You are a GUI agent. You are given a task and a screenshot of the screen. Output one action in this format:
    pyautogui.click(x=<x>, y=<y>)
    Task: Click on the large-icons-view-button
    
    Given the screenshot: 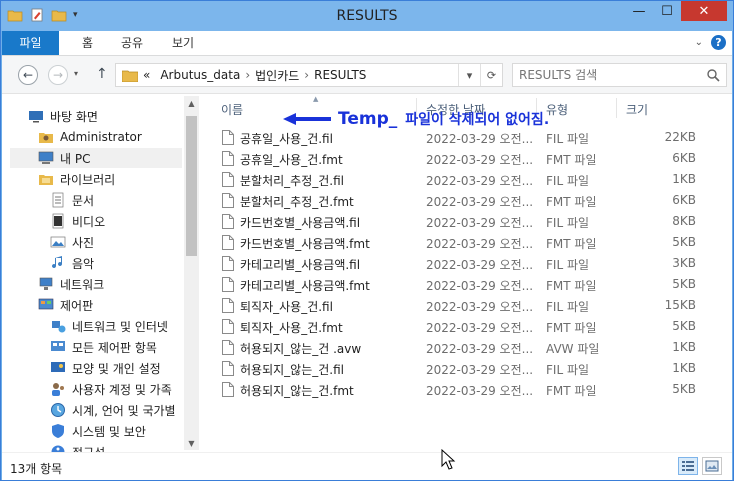 What is the action you would take?
    pyautogui.click(x=712, y=466)
    